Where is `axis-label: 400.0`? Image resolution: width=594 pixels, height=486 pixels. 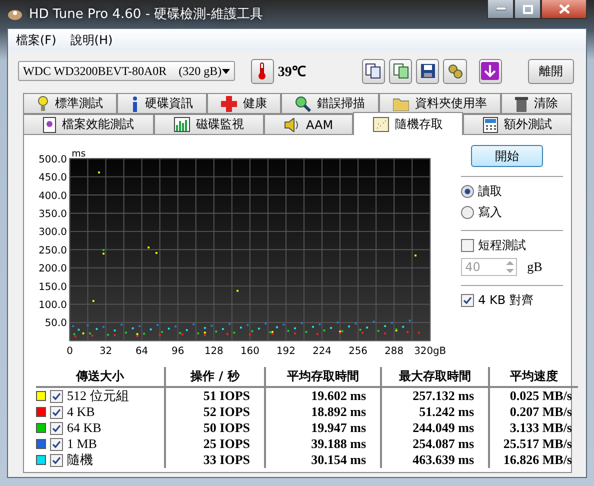 axis-label: 400.0 is located at coordinates (52, 196).